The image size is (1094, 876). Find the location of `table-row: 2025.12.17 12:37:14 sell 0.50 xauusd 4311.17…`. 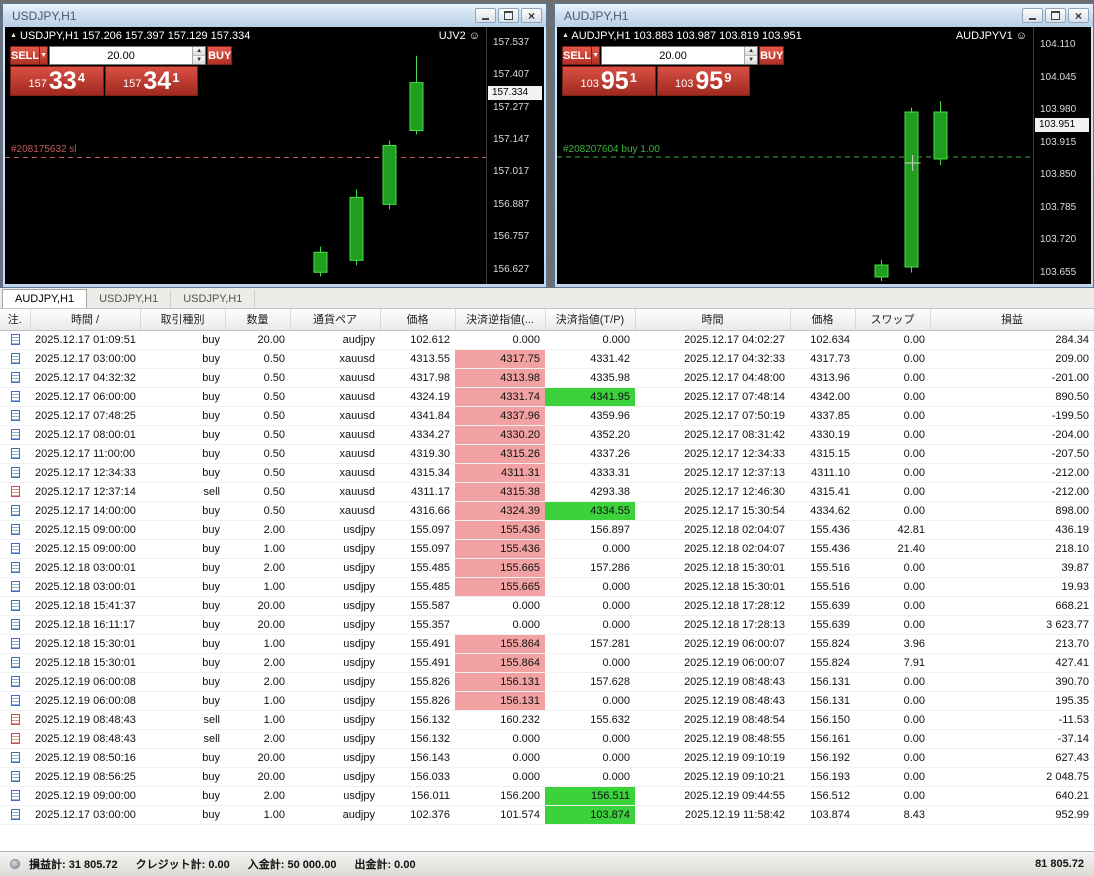

table-row: 2025.12.17 12:37:14 sell 0.50 xauusd 4311.17… is located at coordinates (547, 492).